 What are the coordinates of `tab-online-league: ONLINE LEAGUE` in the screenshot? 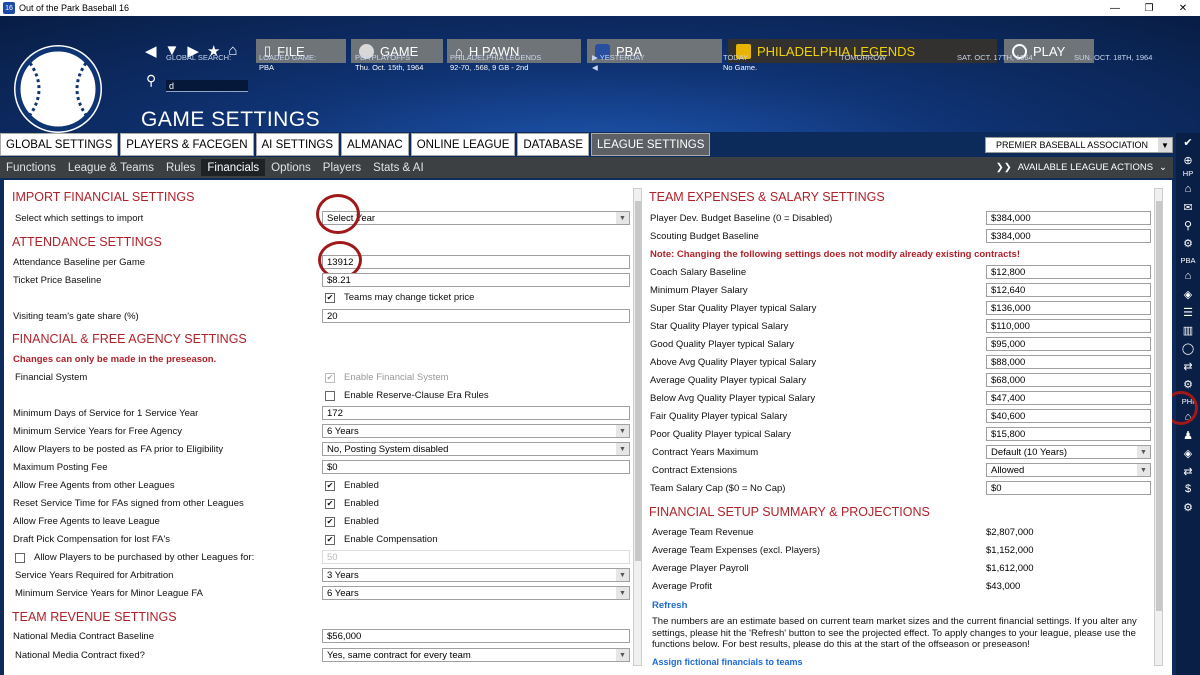 It's located at (463, 144).